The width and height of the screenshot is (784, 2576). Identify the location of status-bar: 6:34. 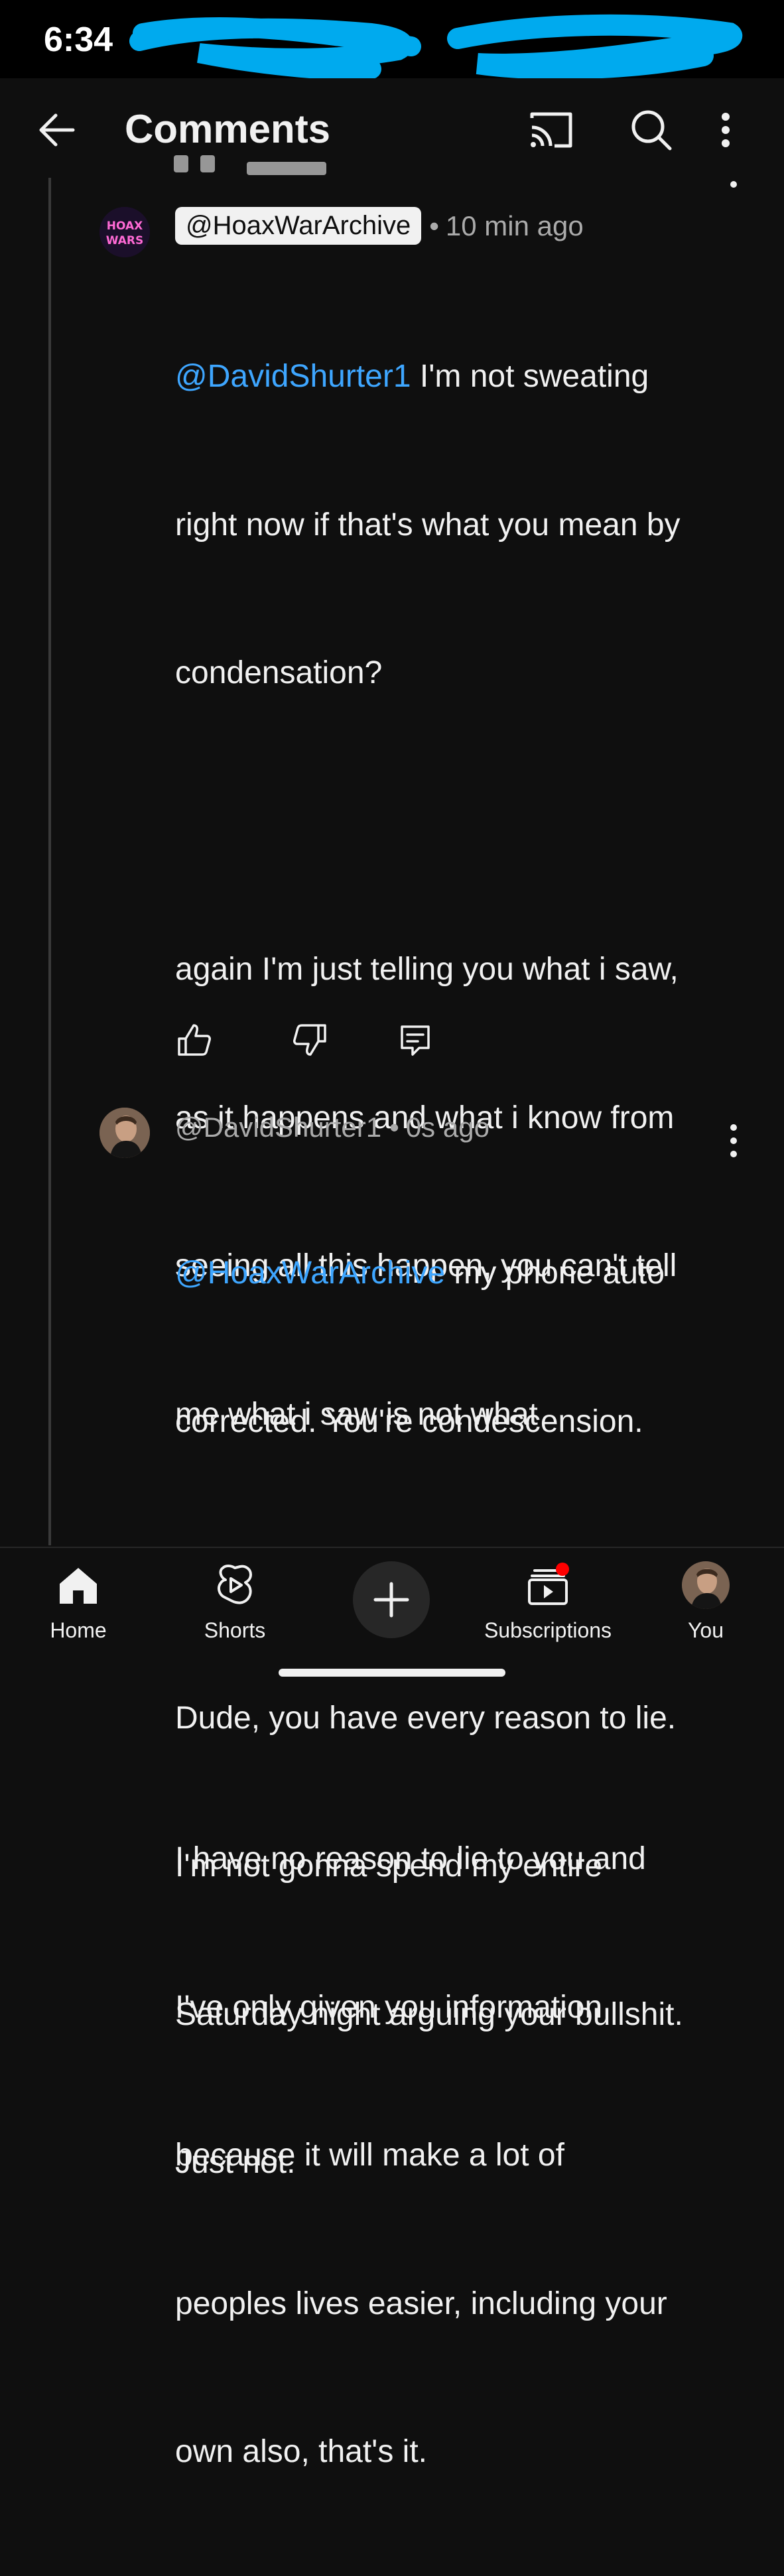
(392, 39).